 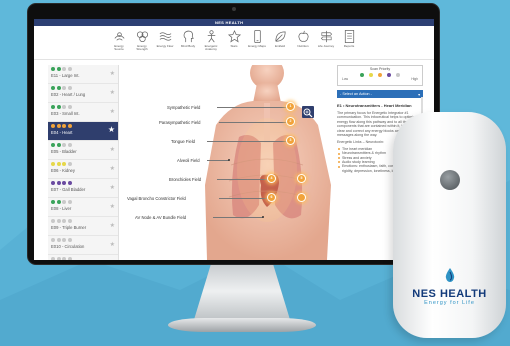 What do you see at coordinates (229, 22) in the screenshot?
I see `app-logo: NES HEALTH` at bounding box center [229, 22].